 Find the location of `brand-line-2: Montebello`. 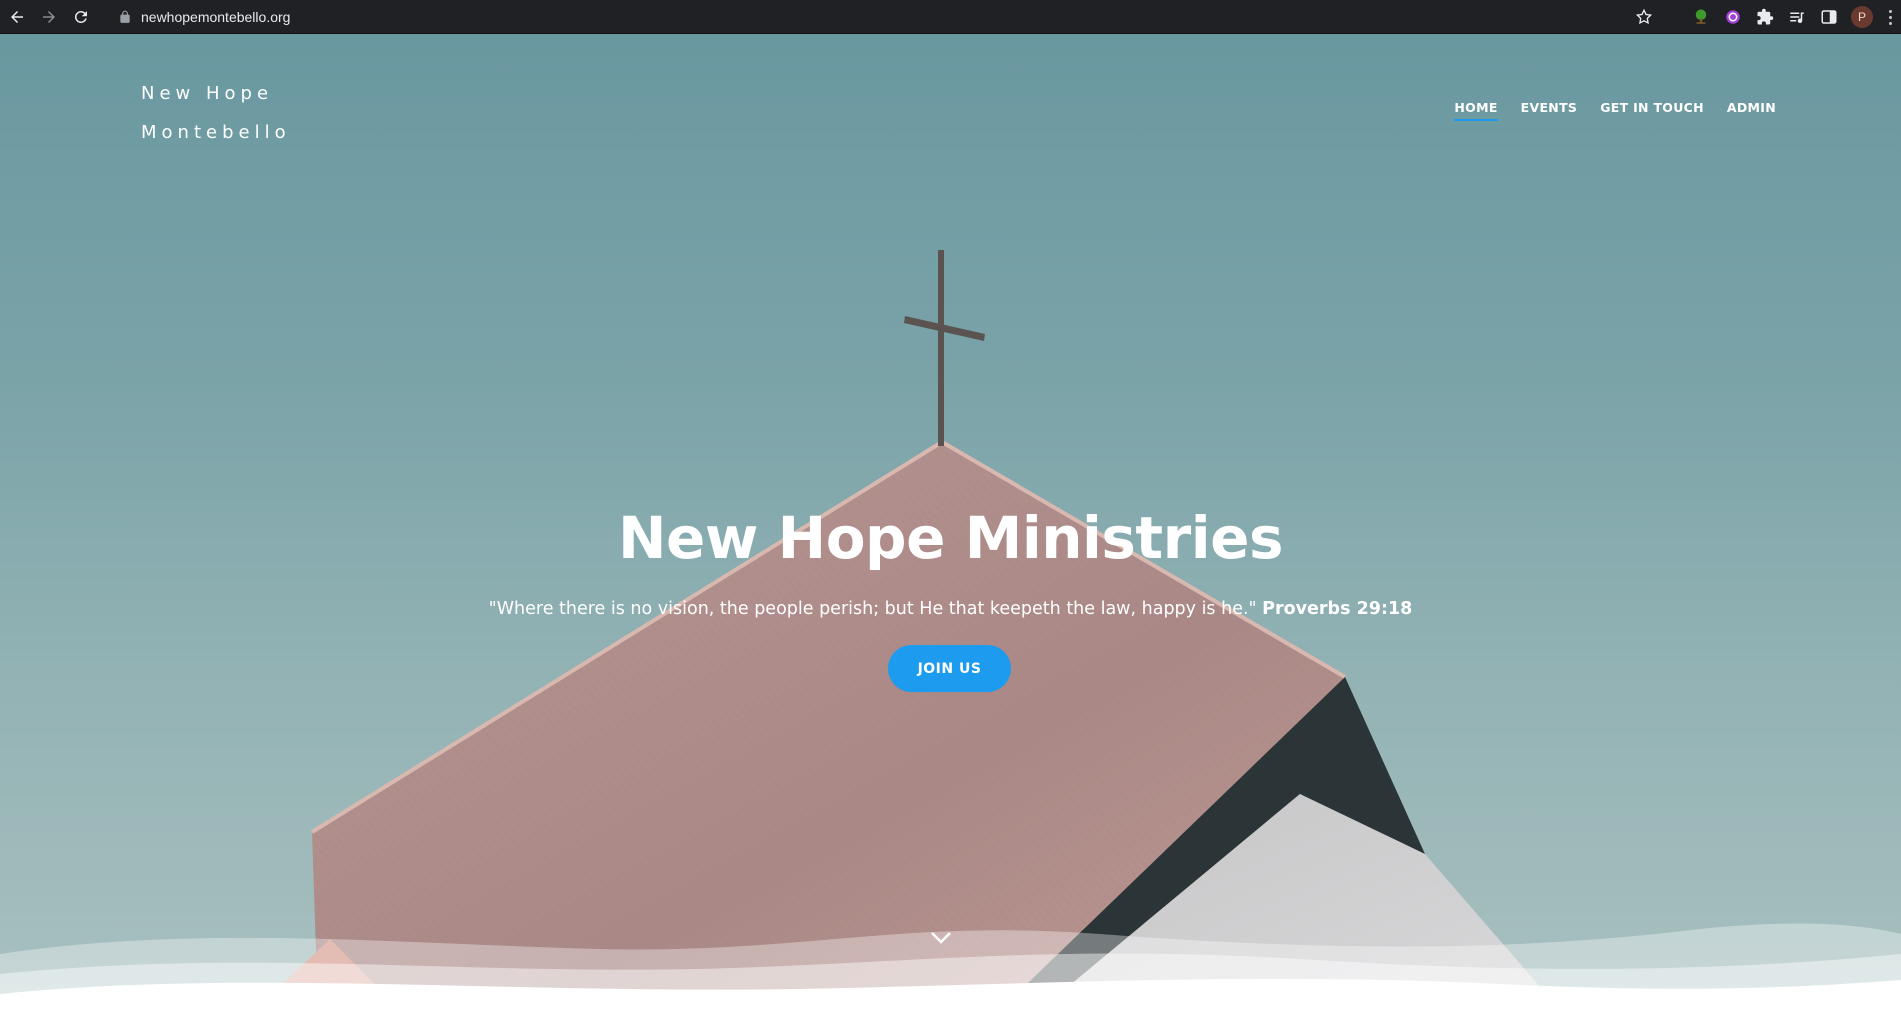

brand-line-2: Montebello is located at coordinates (216, 132).